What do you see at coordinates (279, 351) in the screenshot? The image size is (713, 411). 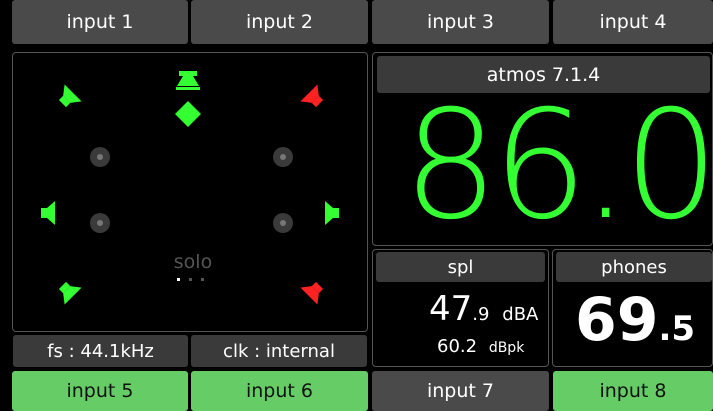 I see `clock-status: clk : internal` at bounding box center [279, 351].